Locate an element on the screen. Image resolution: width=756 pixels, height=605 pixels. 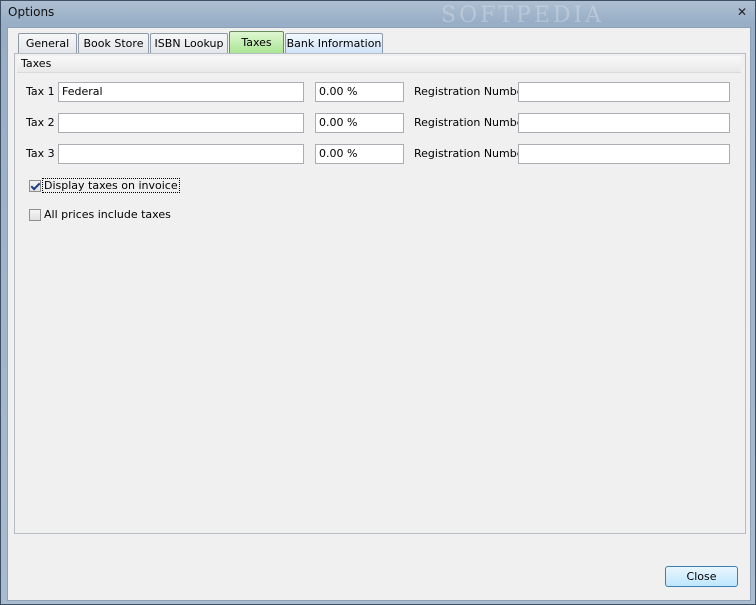
display-taxes-option: Display taxes on invoice is located at coordinates (104, 185).